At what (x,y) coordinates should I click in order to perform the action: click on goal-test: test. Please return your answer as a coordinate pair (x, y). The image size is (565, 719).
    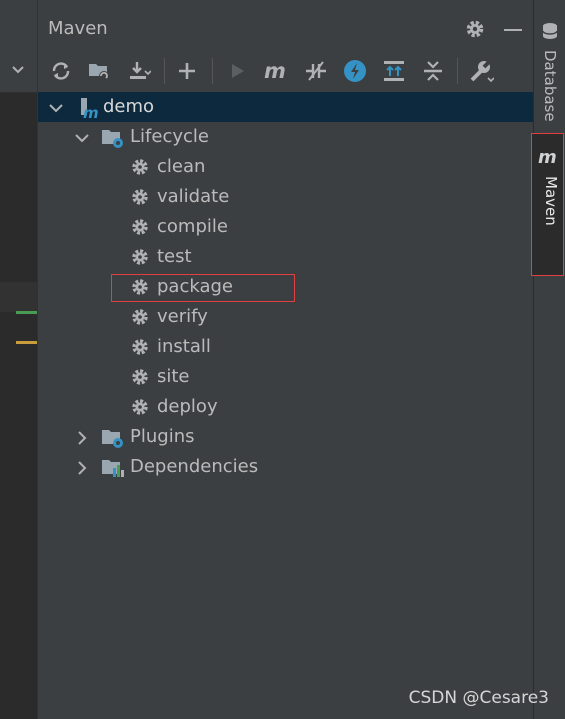
    Looking at the image, I should click on (285, 257).